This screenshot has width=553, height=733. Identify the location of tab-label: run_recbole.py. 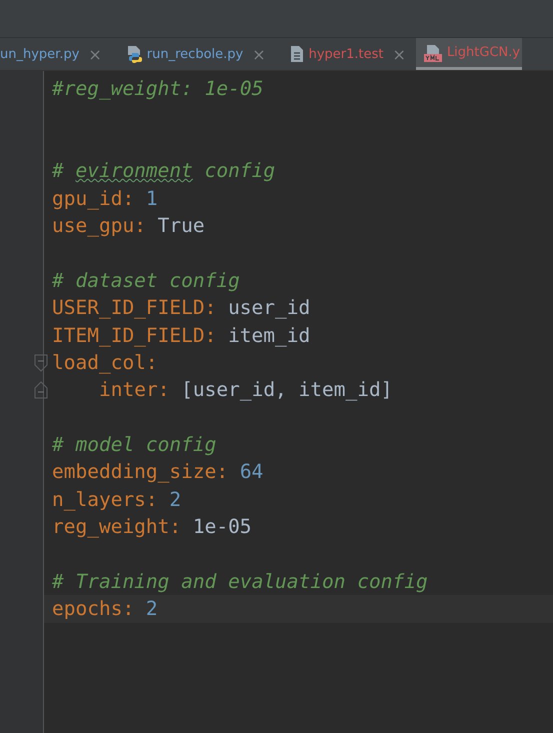
(195, 54).